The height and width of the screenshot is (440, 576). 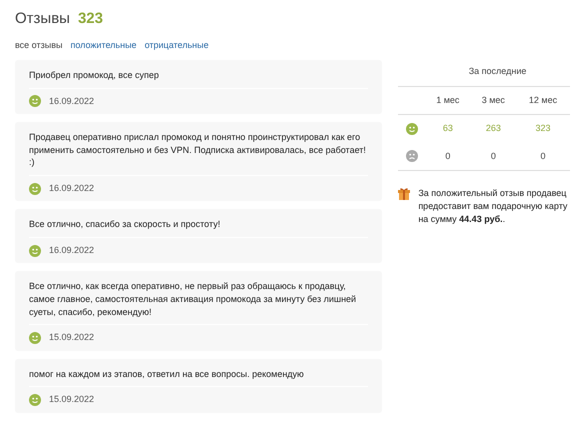 I want to click on column-header: 3 мес, so click(x=493, y=100).